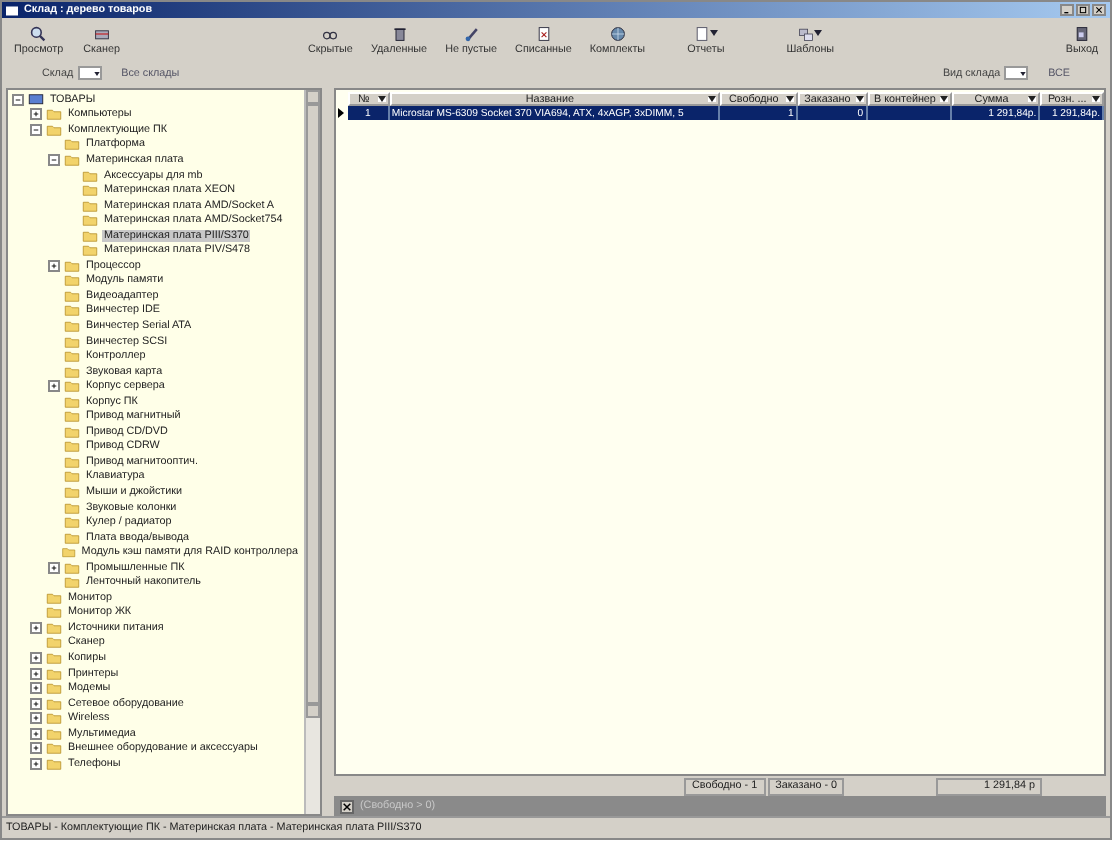 This screenshot has width=1120, height=850. Describe the element at coordinates (12, 10) in the screenshot. I see `window-icon` at that location.